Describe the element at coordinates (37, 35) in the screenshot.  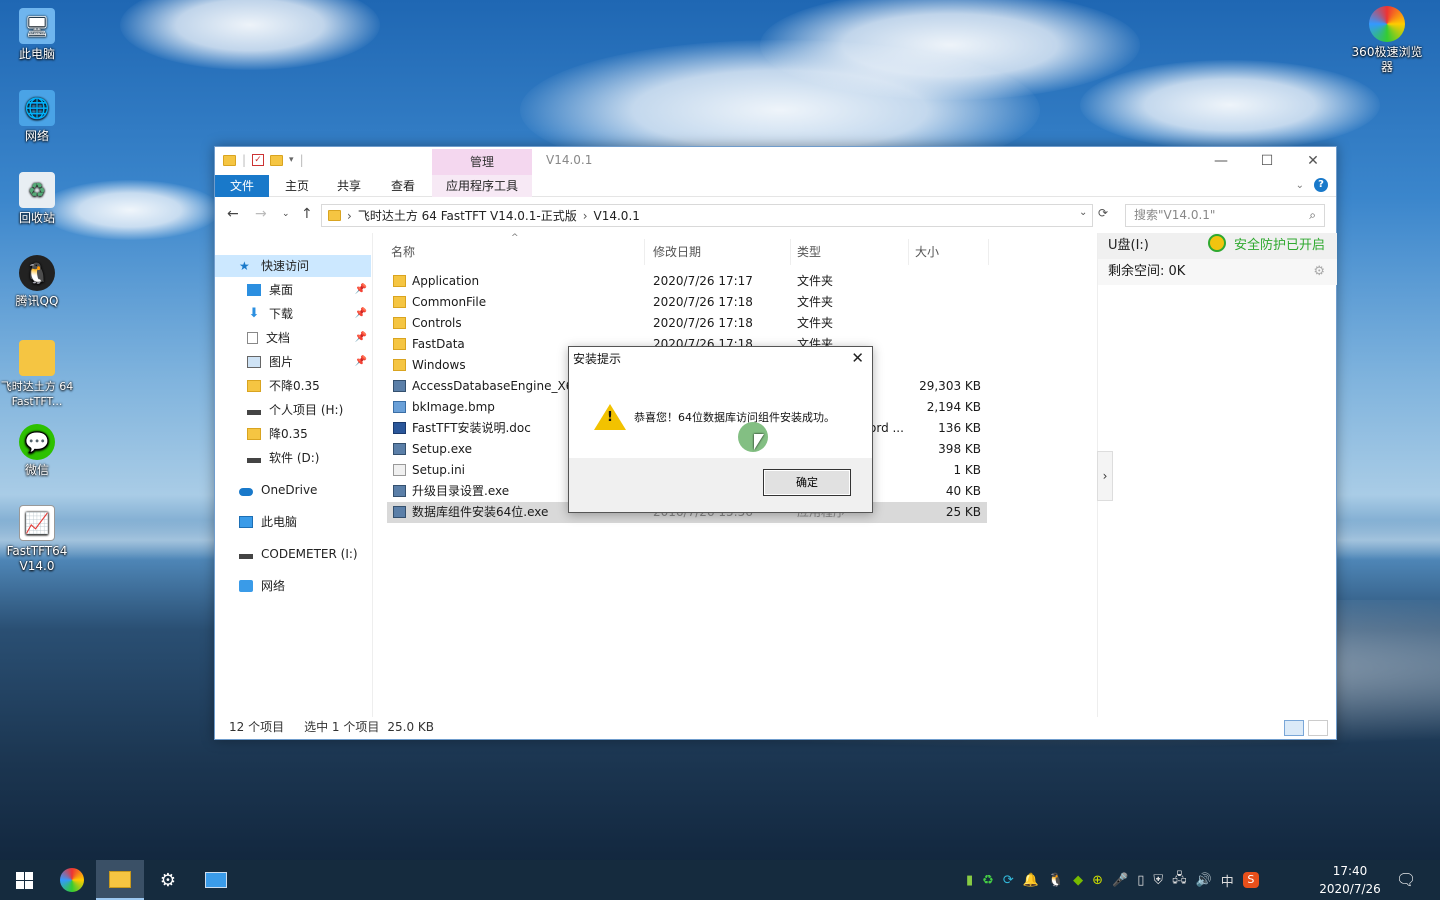
I see `desktop-icon-this-pc: 🖥 此电脑` at that location.